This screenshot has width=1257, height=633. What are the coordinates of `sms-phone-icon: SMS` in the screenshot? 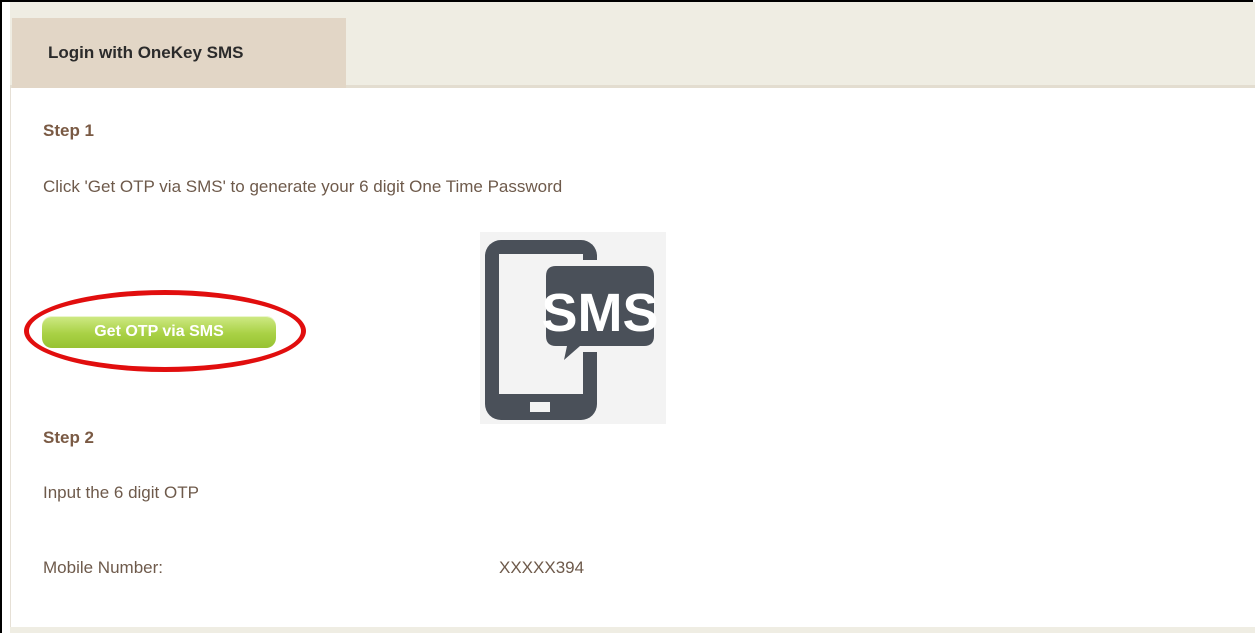 It's located at (573, 328).